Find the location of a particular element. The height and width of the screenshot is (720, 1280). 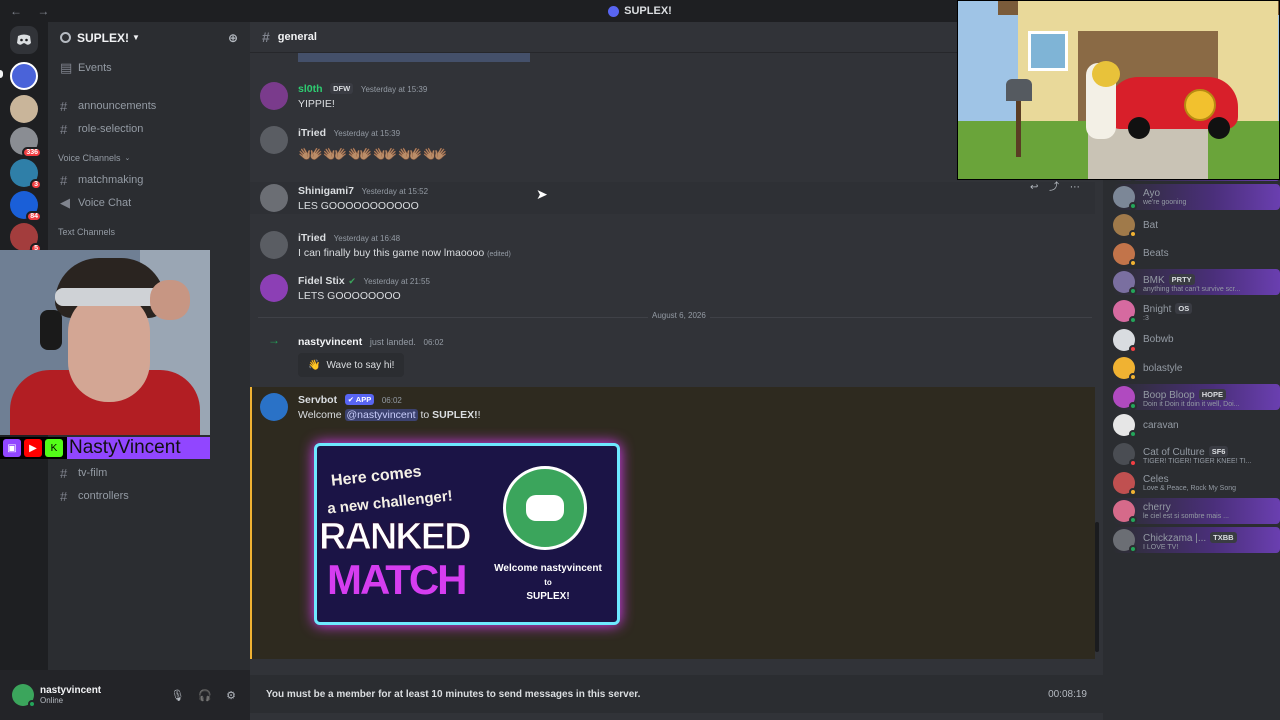

chevron-down-icon: ⌄ is located at coordinates (127, 158).